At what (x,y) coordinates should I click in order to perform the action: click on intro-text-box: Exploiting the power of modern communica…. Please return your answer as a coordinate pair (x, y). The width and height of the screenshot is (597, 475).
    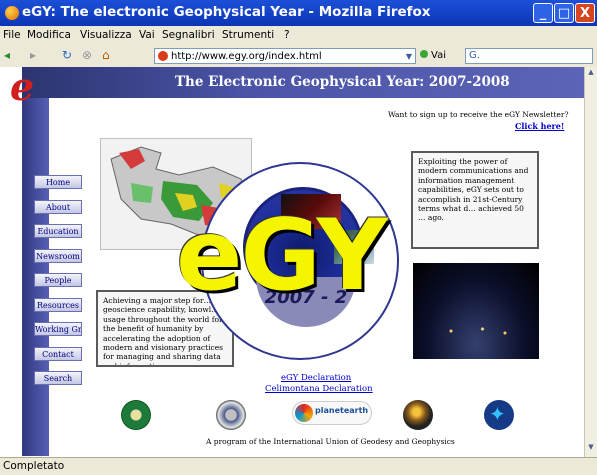
    Looking at the image, I should click on (475, 200).